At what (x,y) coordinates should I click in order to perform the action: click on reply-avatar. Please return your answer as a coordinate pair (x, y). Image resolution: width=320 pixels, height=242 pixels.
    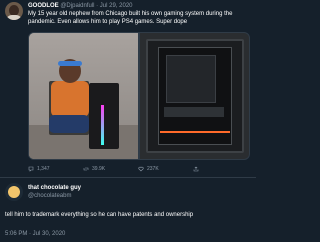
    Looking at the image, I should click on (14, 192).